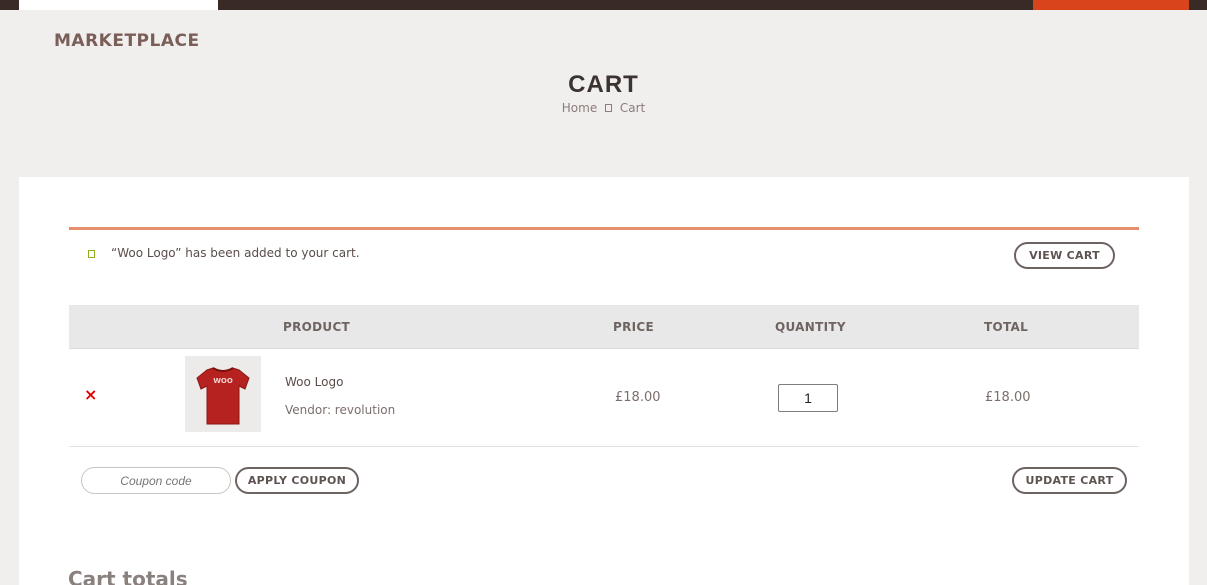 This screenshot has width=1207, height=585. What do you see at coordinates (603, 5) in the screenshot?
I see `top-bar` at bounding box center [603, 5].